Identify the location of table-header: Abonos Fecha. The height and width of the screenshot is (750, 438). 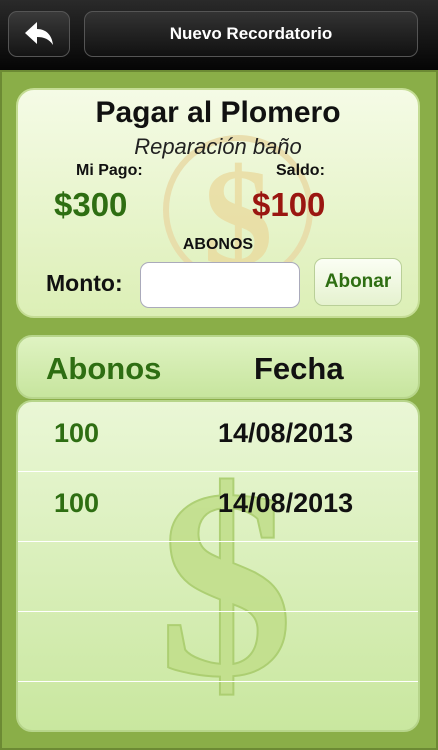
(218, 367).